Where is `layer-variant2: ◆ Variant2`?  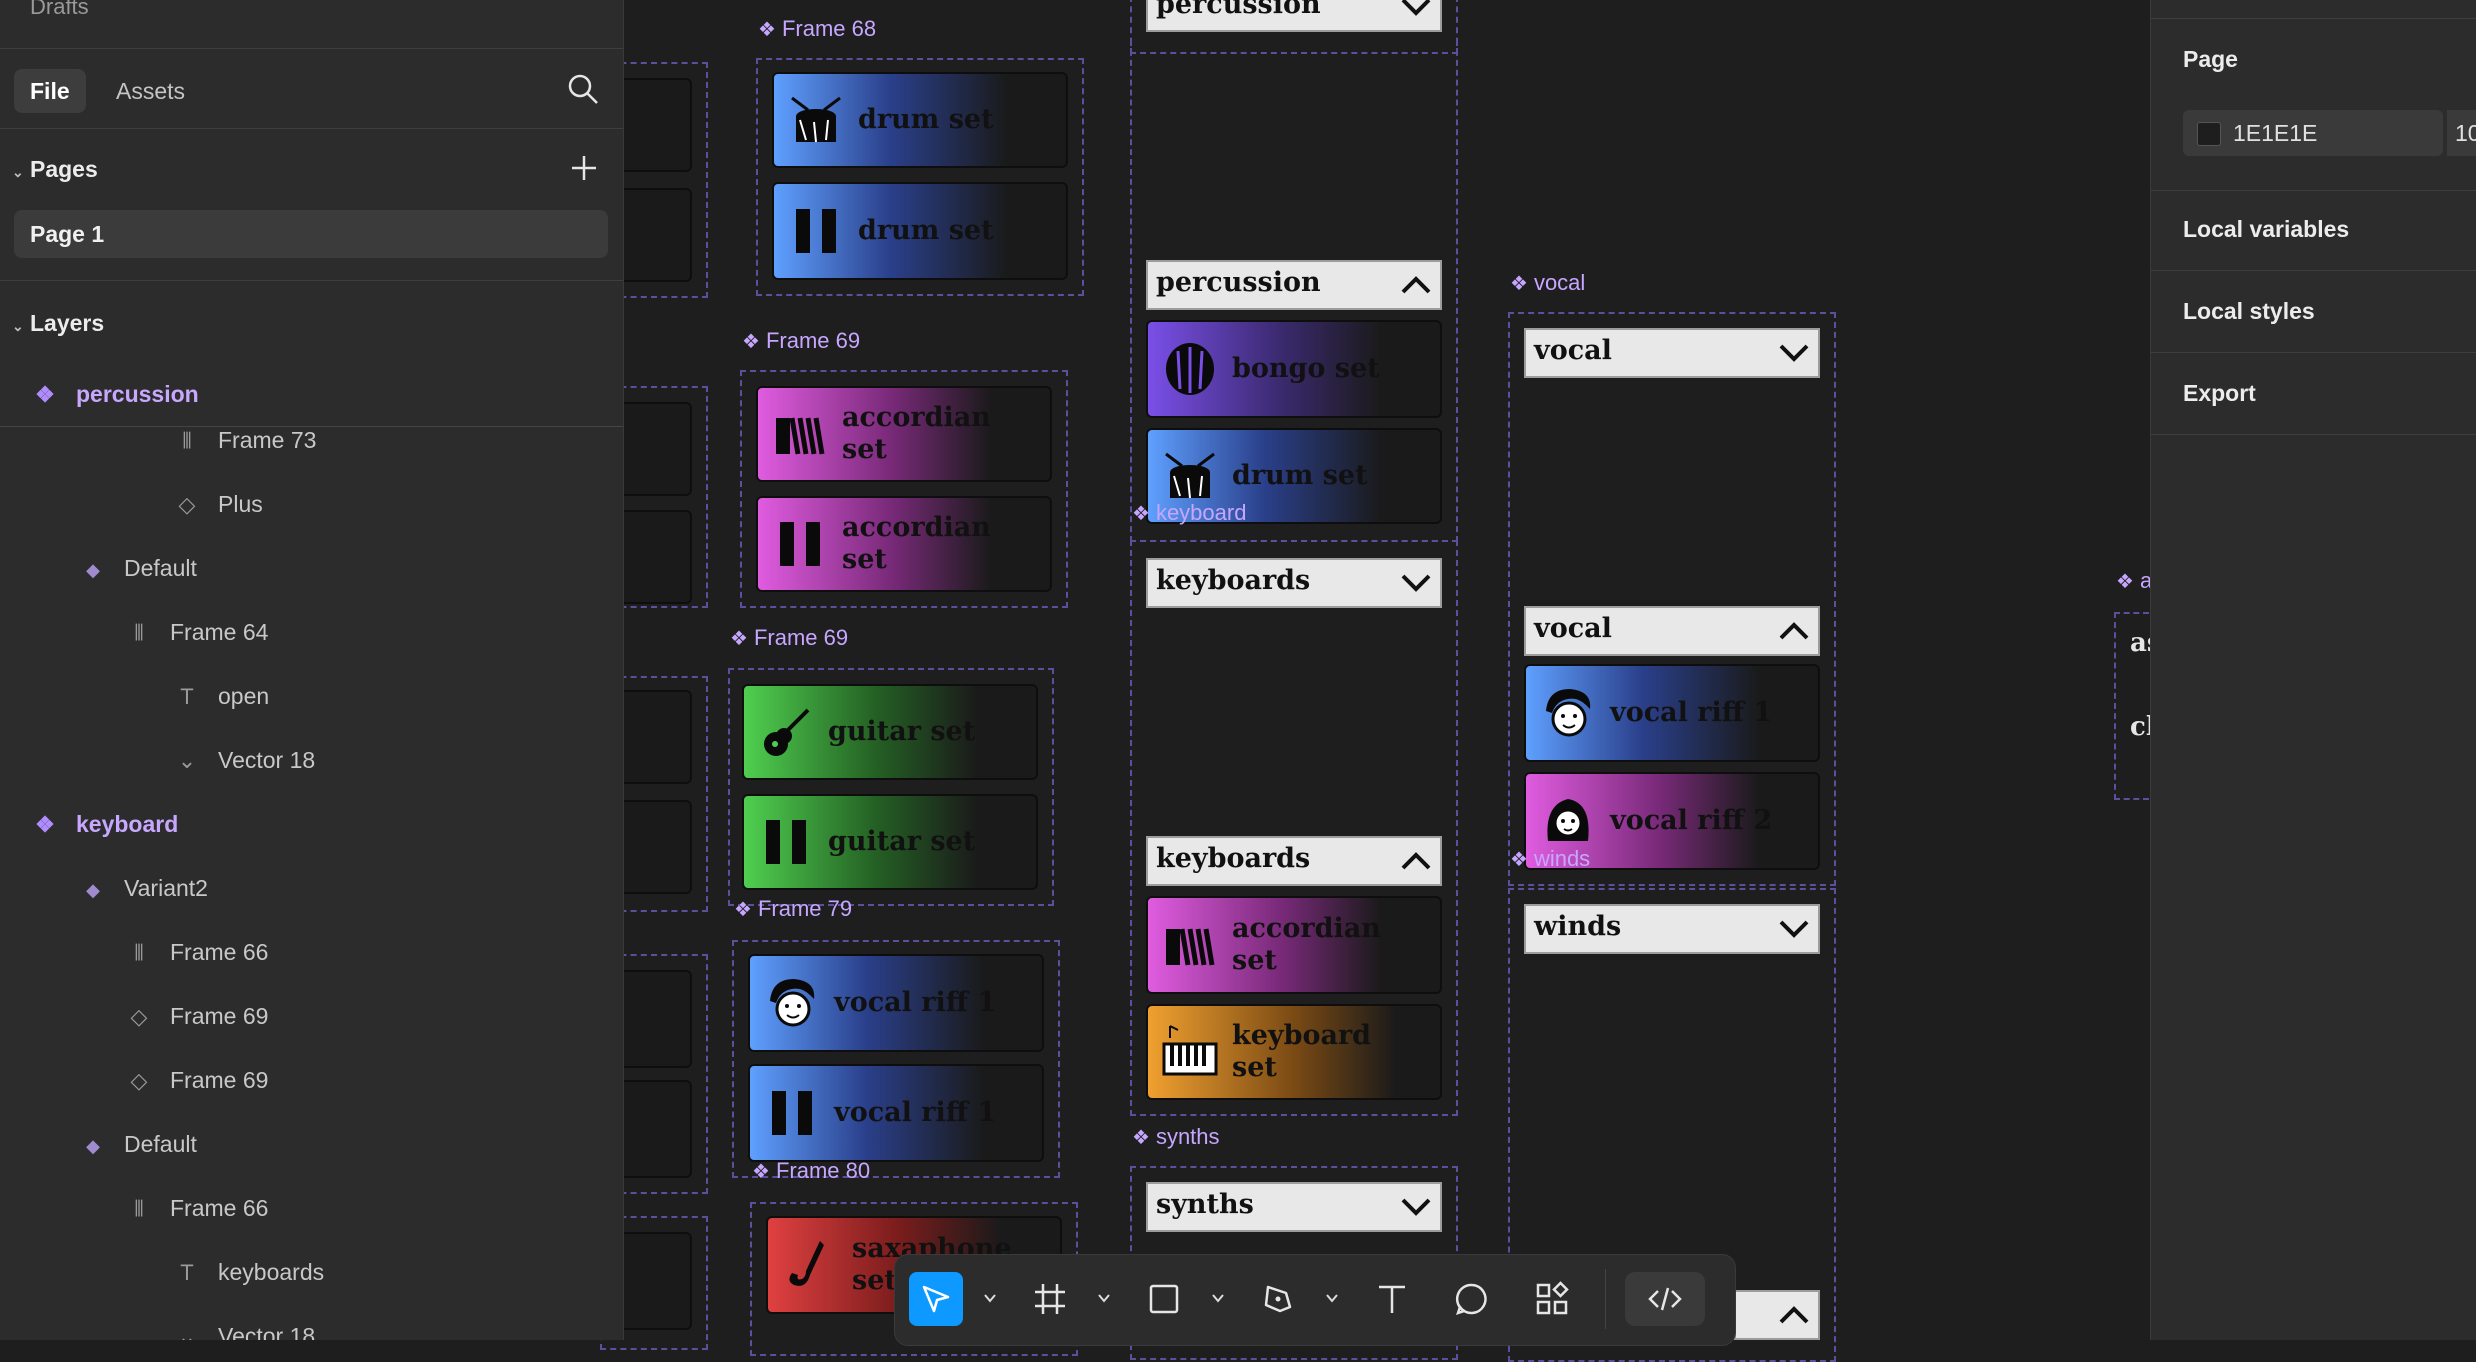 layer-variant2: ◆ Variant2 is located at coordinates (143, 888).